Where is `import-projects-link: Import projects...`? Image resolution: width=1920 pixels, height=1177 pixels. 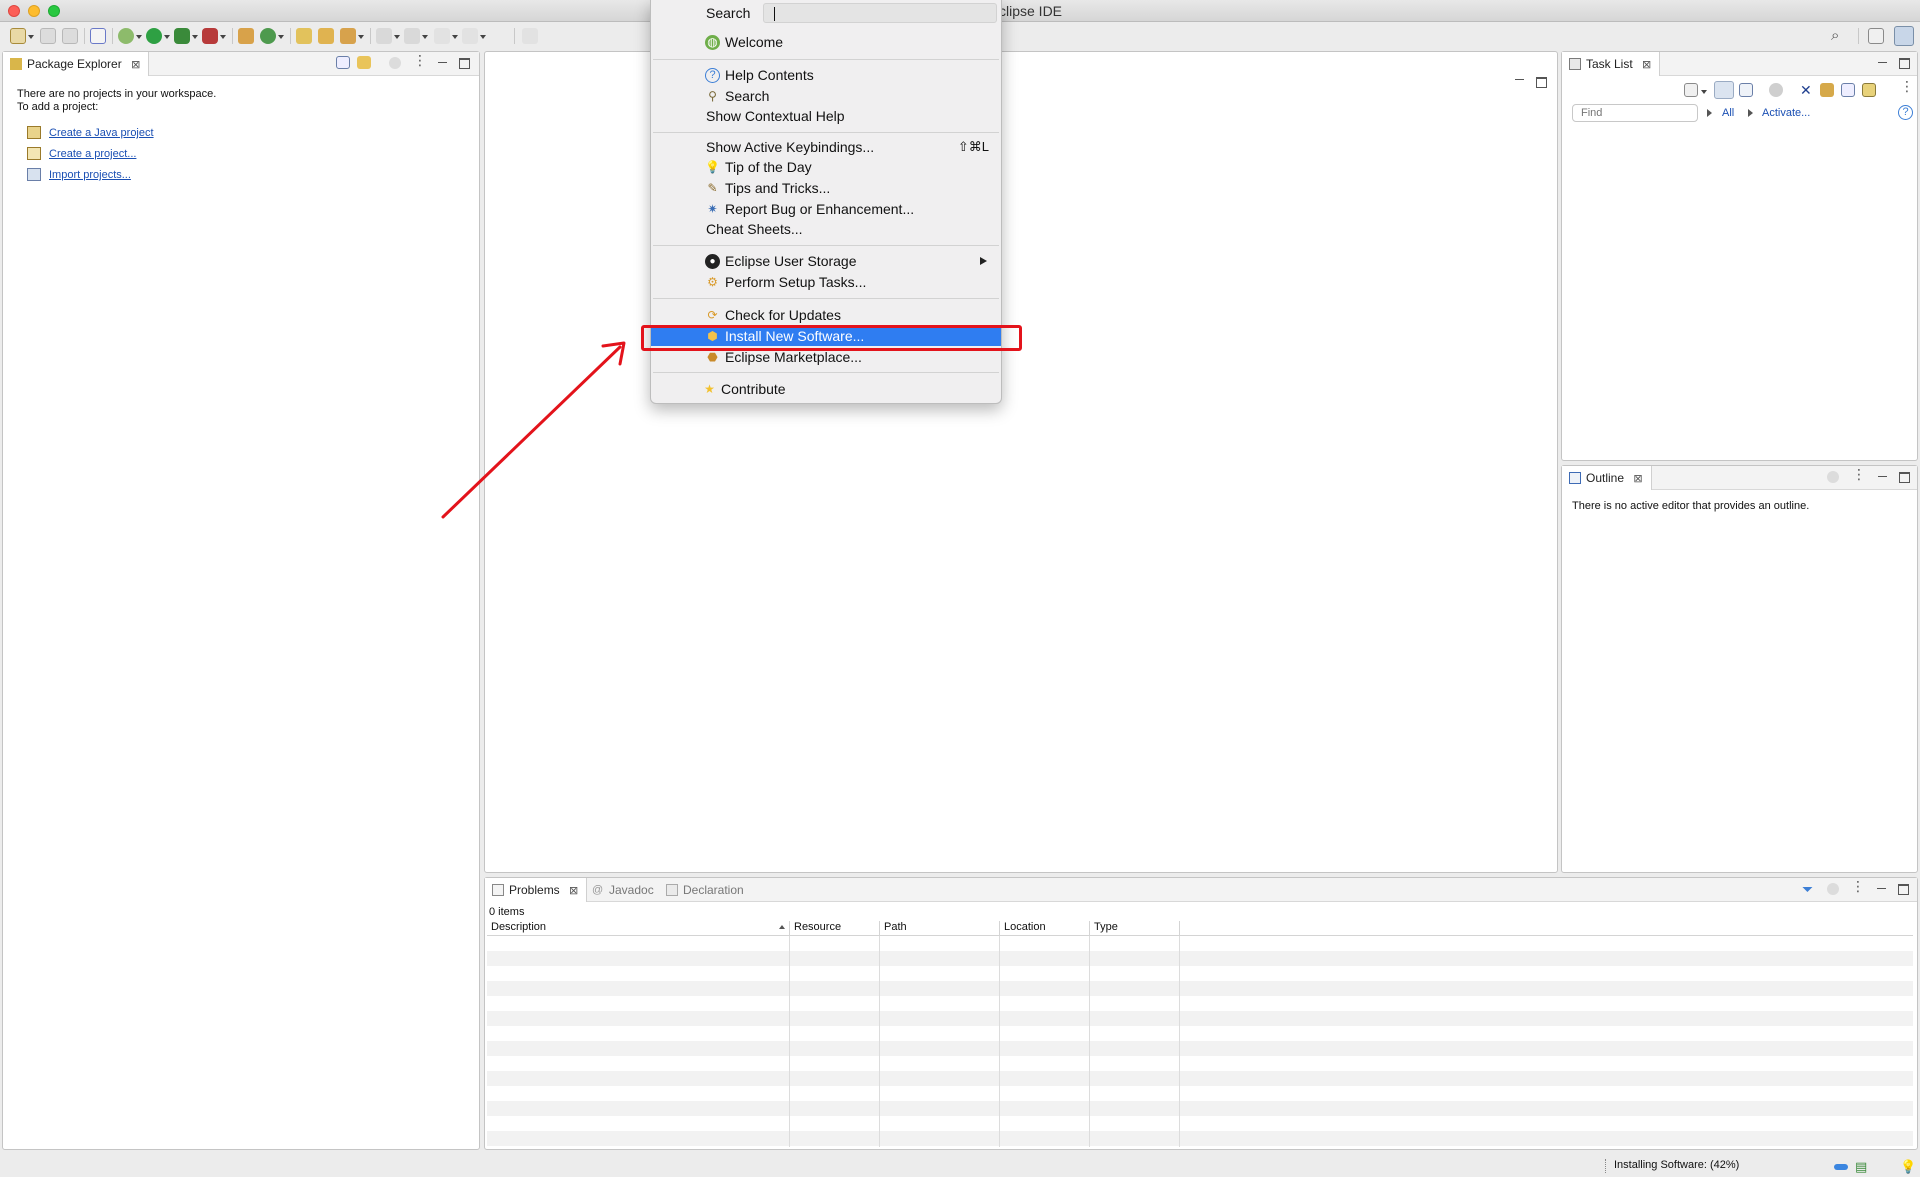 import-projects-link: Import projects... is located at coordinates (79, 174).